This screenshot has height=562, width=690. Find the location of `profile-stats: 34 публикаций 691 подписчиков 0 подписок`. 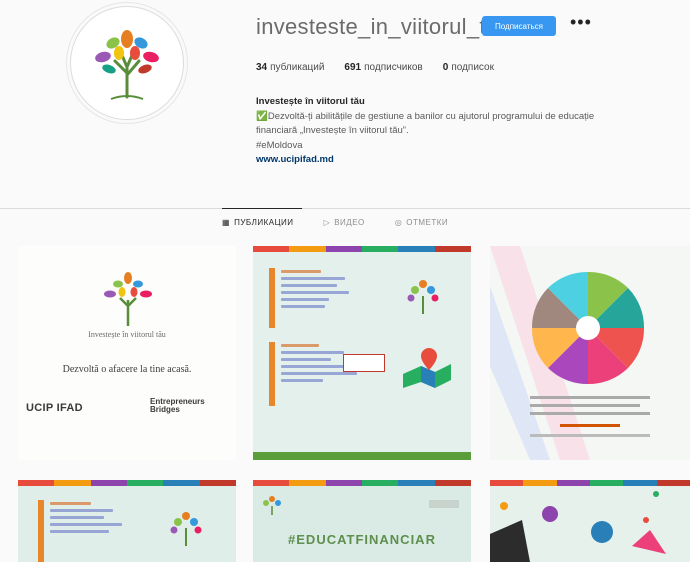

profile-stats: 34 публикаций 691 подписчиков 0 подписок is located at coordinates (375, 67).